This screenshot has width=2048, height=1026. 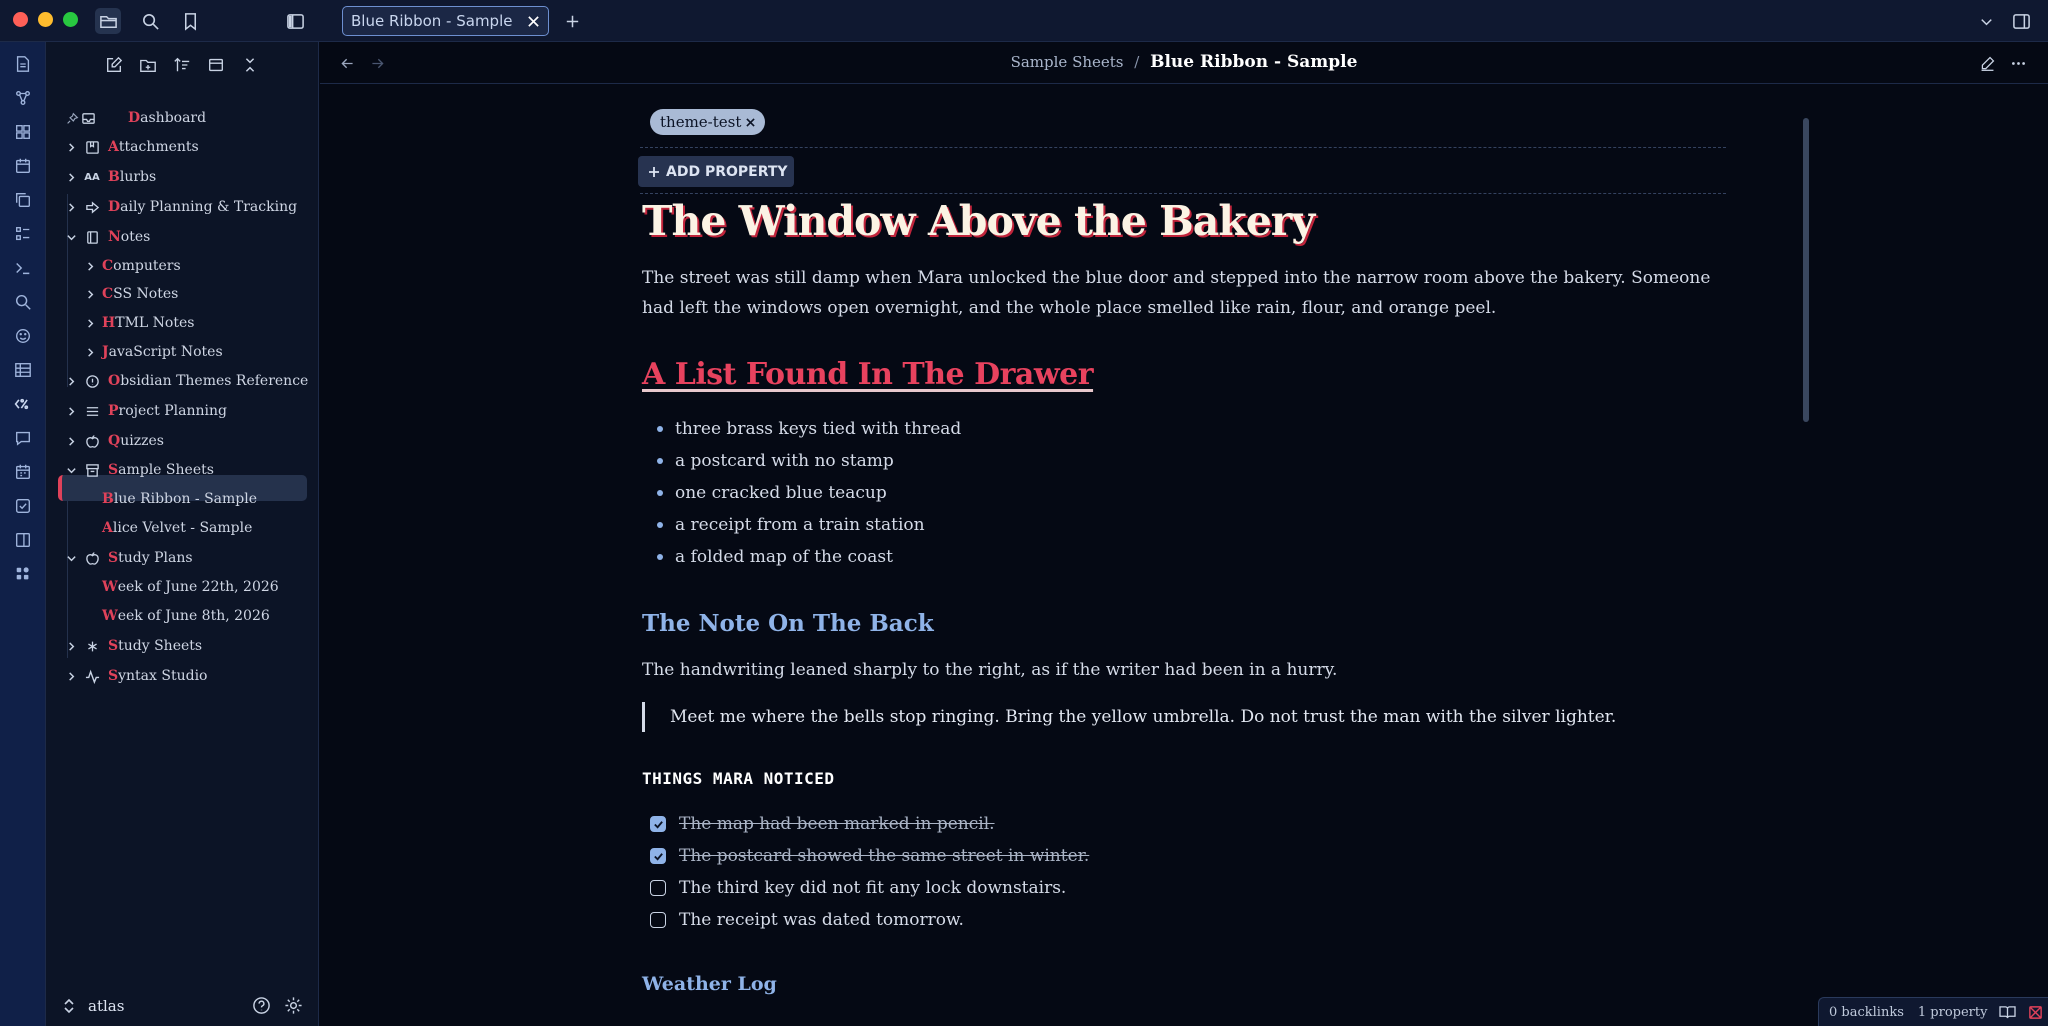 What do you see at coordinates (182, 616) in the screenshot?
I see `tree-item-week-june-8: Week of June 8th, 2026` at bounding box center [182, 616].